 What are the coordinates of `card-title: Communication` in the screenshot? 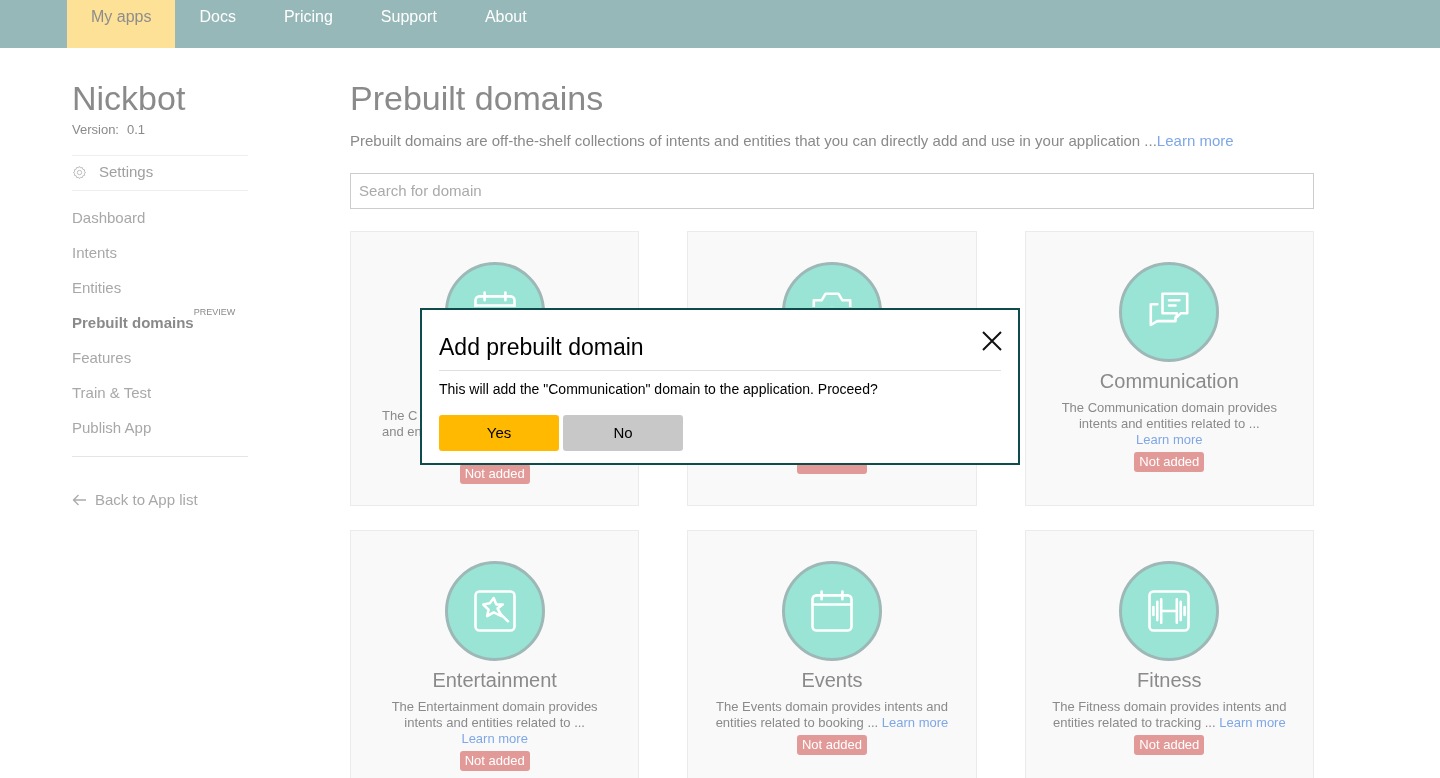 It's located at (1169, 381).